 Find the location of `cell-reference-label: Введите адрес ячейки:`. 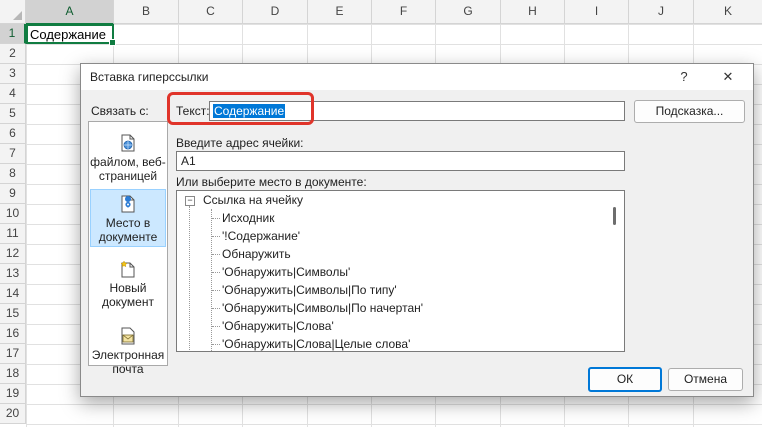

cell-reference-label: Введите адрес ячейки: is located at coordinates (240, 143).